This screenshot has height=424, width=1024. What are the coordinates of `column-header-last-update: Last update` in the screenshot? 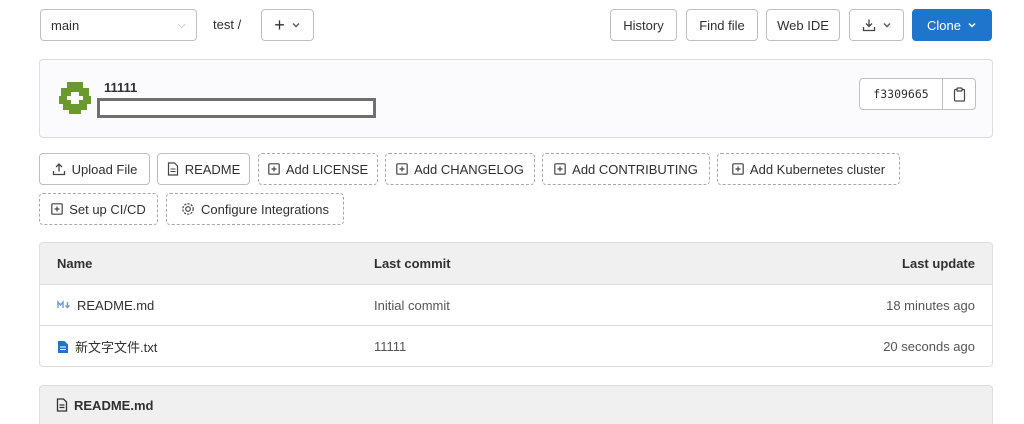 It's located at (938, 263).